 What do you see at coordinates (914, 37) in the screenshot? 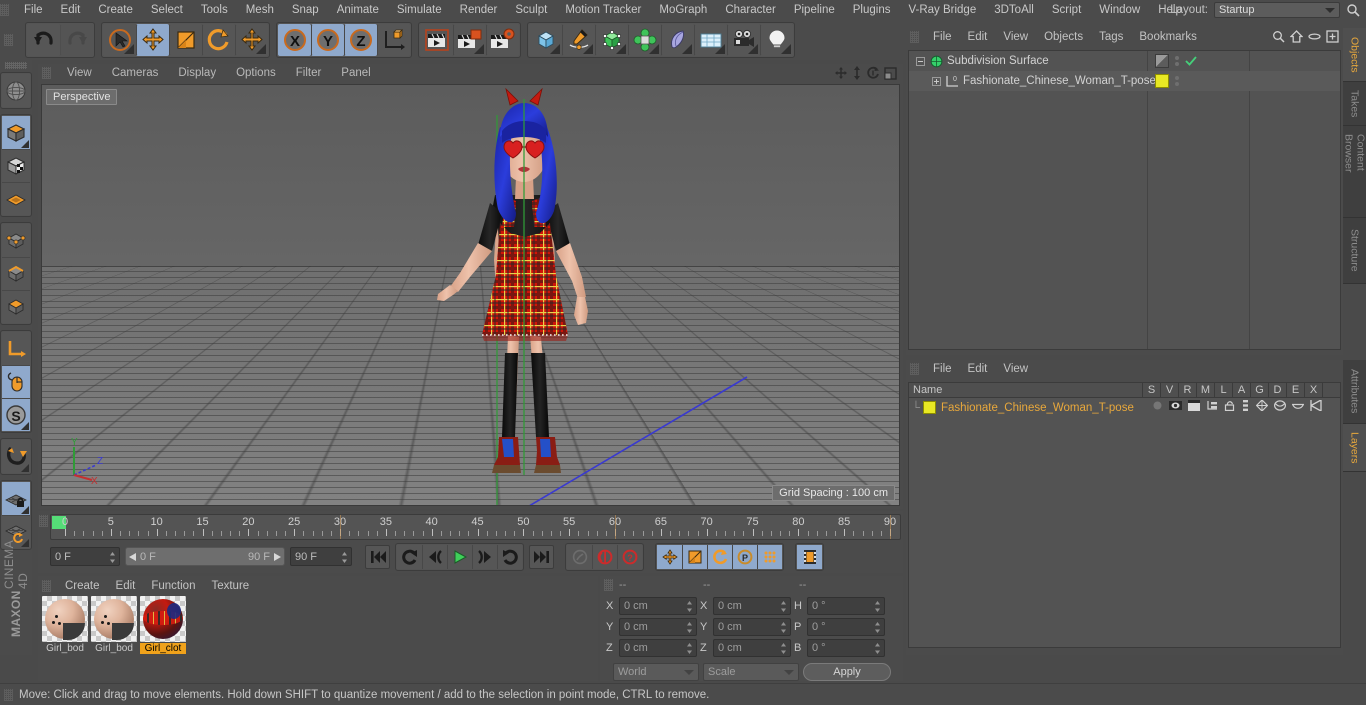
I see `object-manager-grip` at bounding box center [914, 37].